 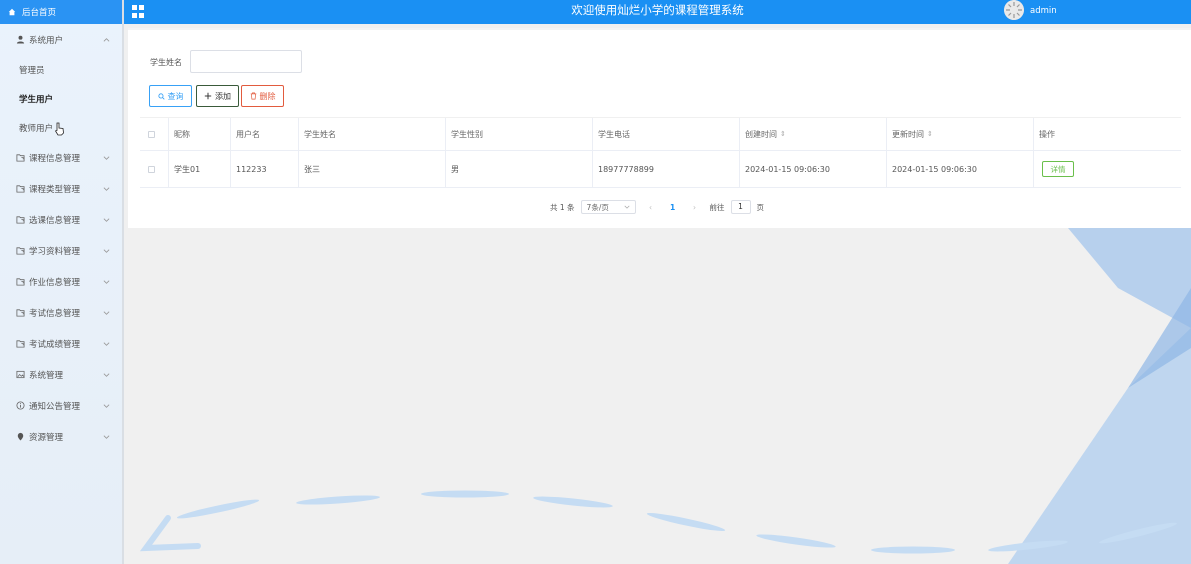 What do you see at coordinates (55, 406) in the screenshot?
I see `sidebar-group-label: 通知公告管理` at bounding box center [55, 406].